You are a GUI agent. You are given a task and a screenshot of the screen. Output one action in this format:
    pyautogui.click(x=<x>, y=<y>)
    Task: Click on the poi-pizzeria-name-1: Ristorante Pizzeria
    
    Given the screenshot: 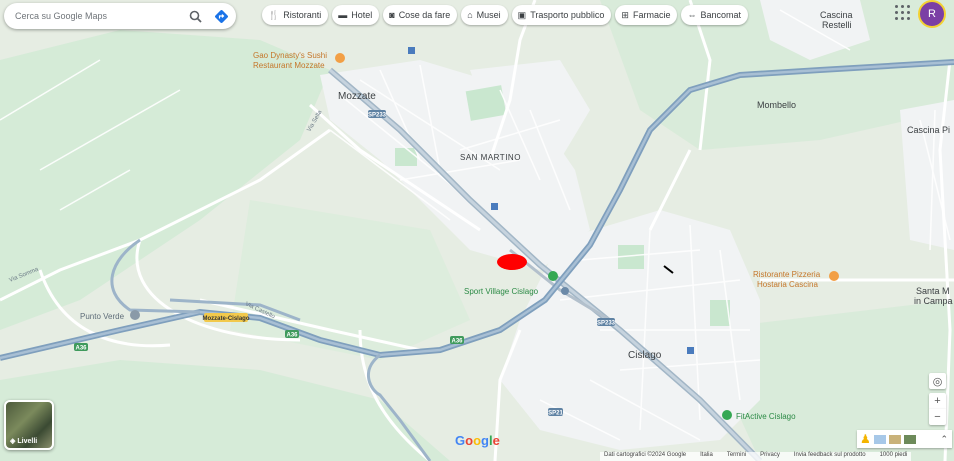 What is the action you would take?
    pyautogui.click(x=787, y=274)
    